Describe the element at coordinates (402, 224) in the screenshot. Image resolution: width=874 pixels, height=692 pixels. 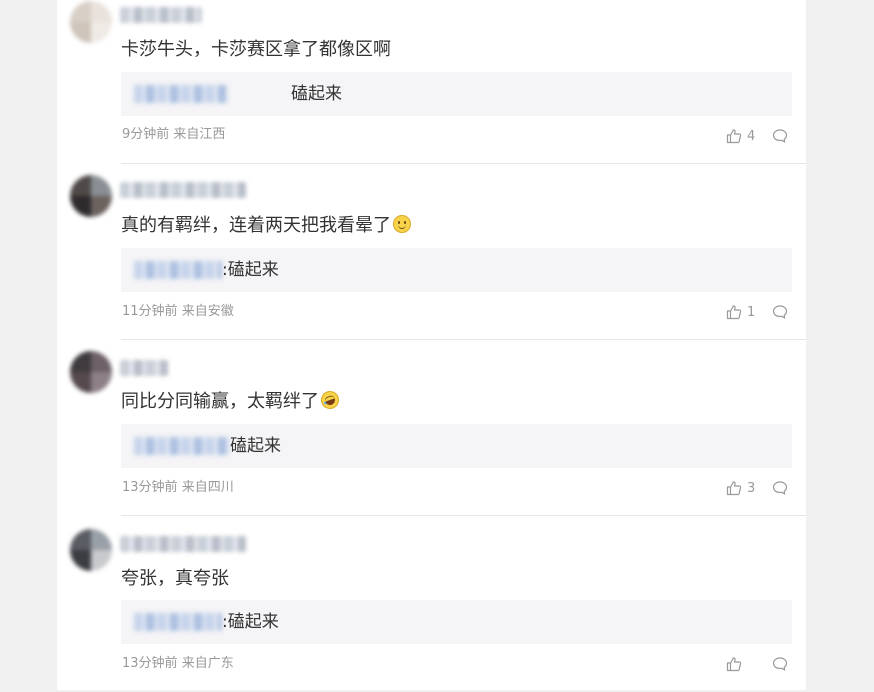
I see `smile-emoji-icon` at that location.